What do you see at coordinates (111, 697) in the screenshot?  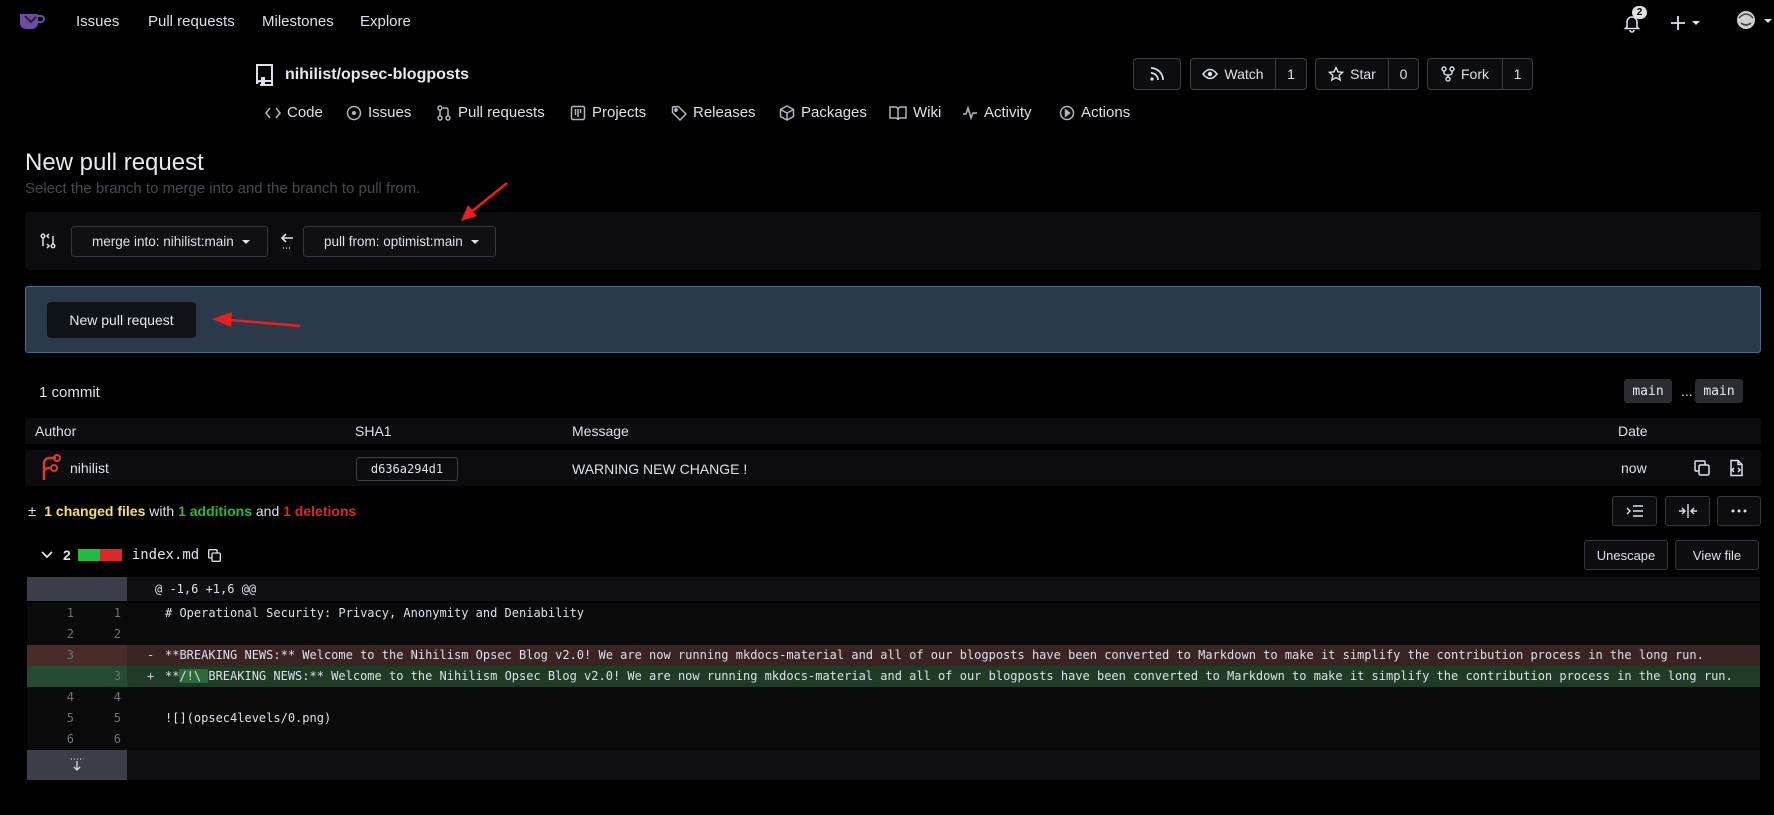 I see `new-line-number: 4` at bounding box center [111, 697].